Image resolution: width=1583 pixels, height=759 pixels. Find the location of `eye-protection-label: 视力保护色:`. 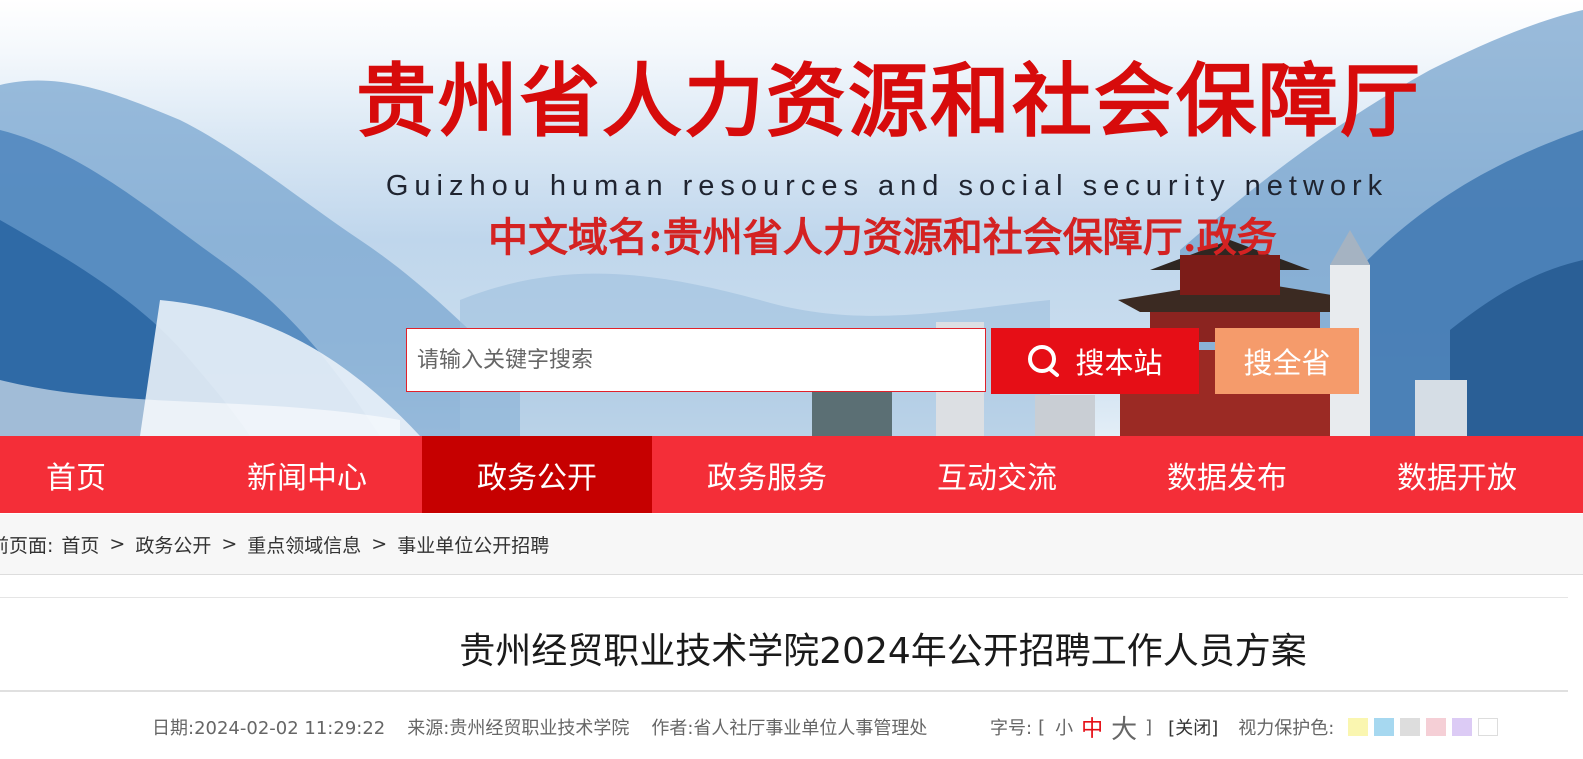

eye-protection-label: 视力保护色: is located at coordinates (1286, 728).